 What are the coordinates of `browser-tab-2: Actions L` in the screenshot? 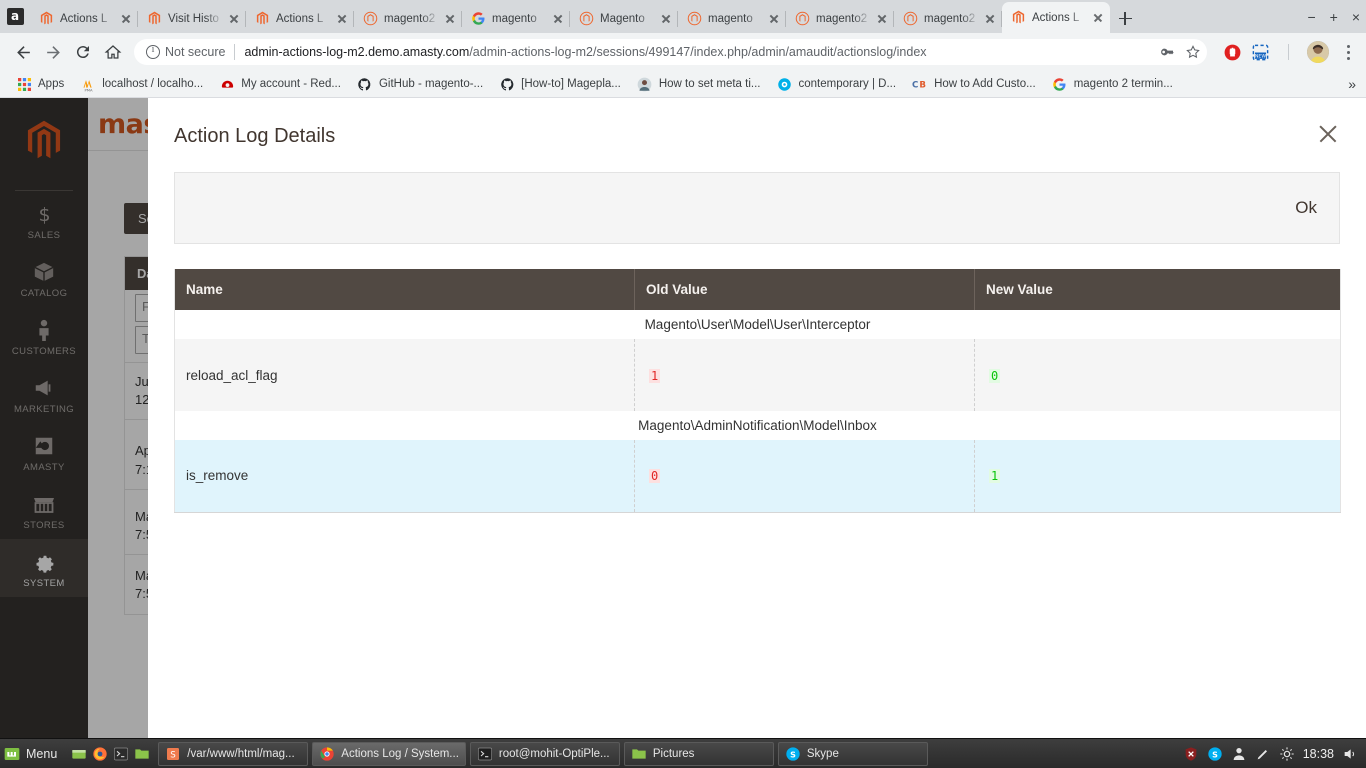 It's located at (300, 18).